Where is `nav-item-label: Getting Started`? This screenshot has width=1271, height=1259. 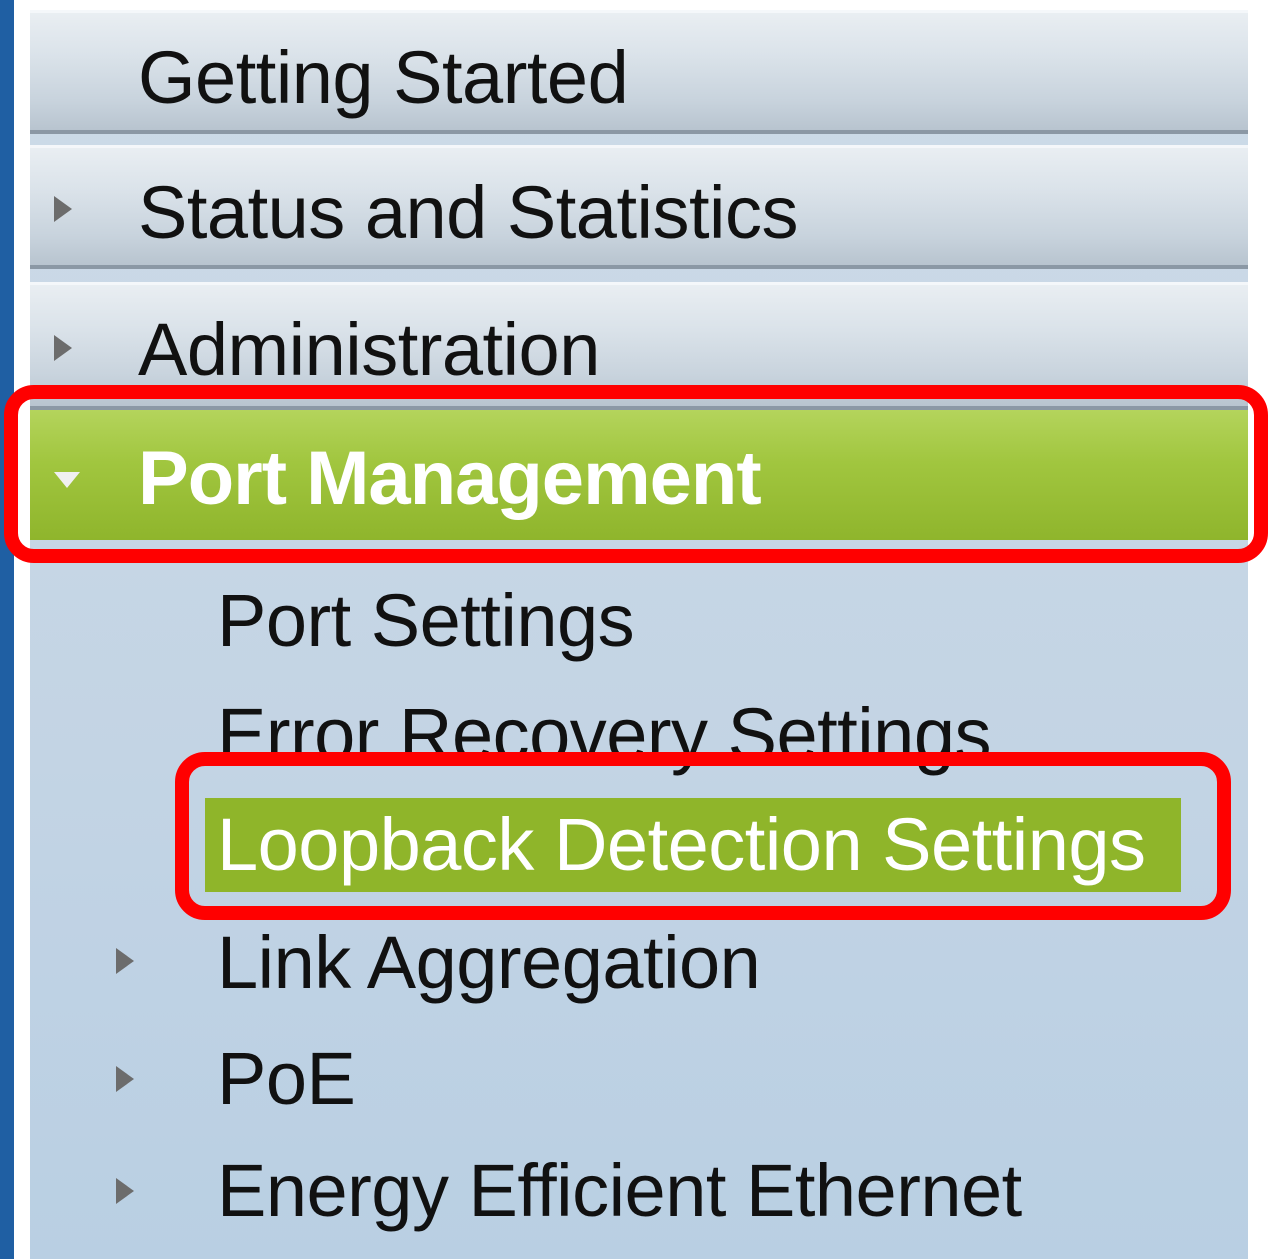 nav-item-label: Getting Started is located at coordinates (383, 77).